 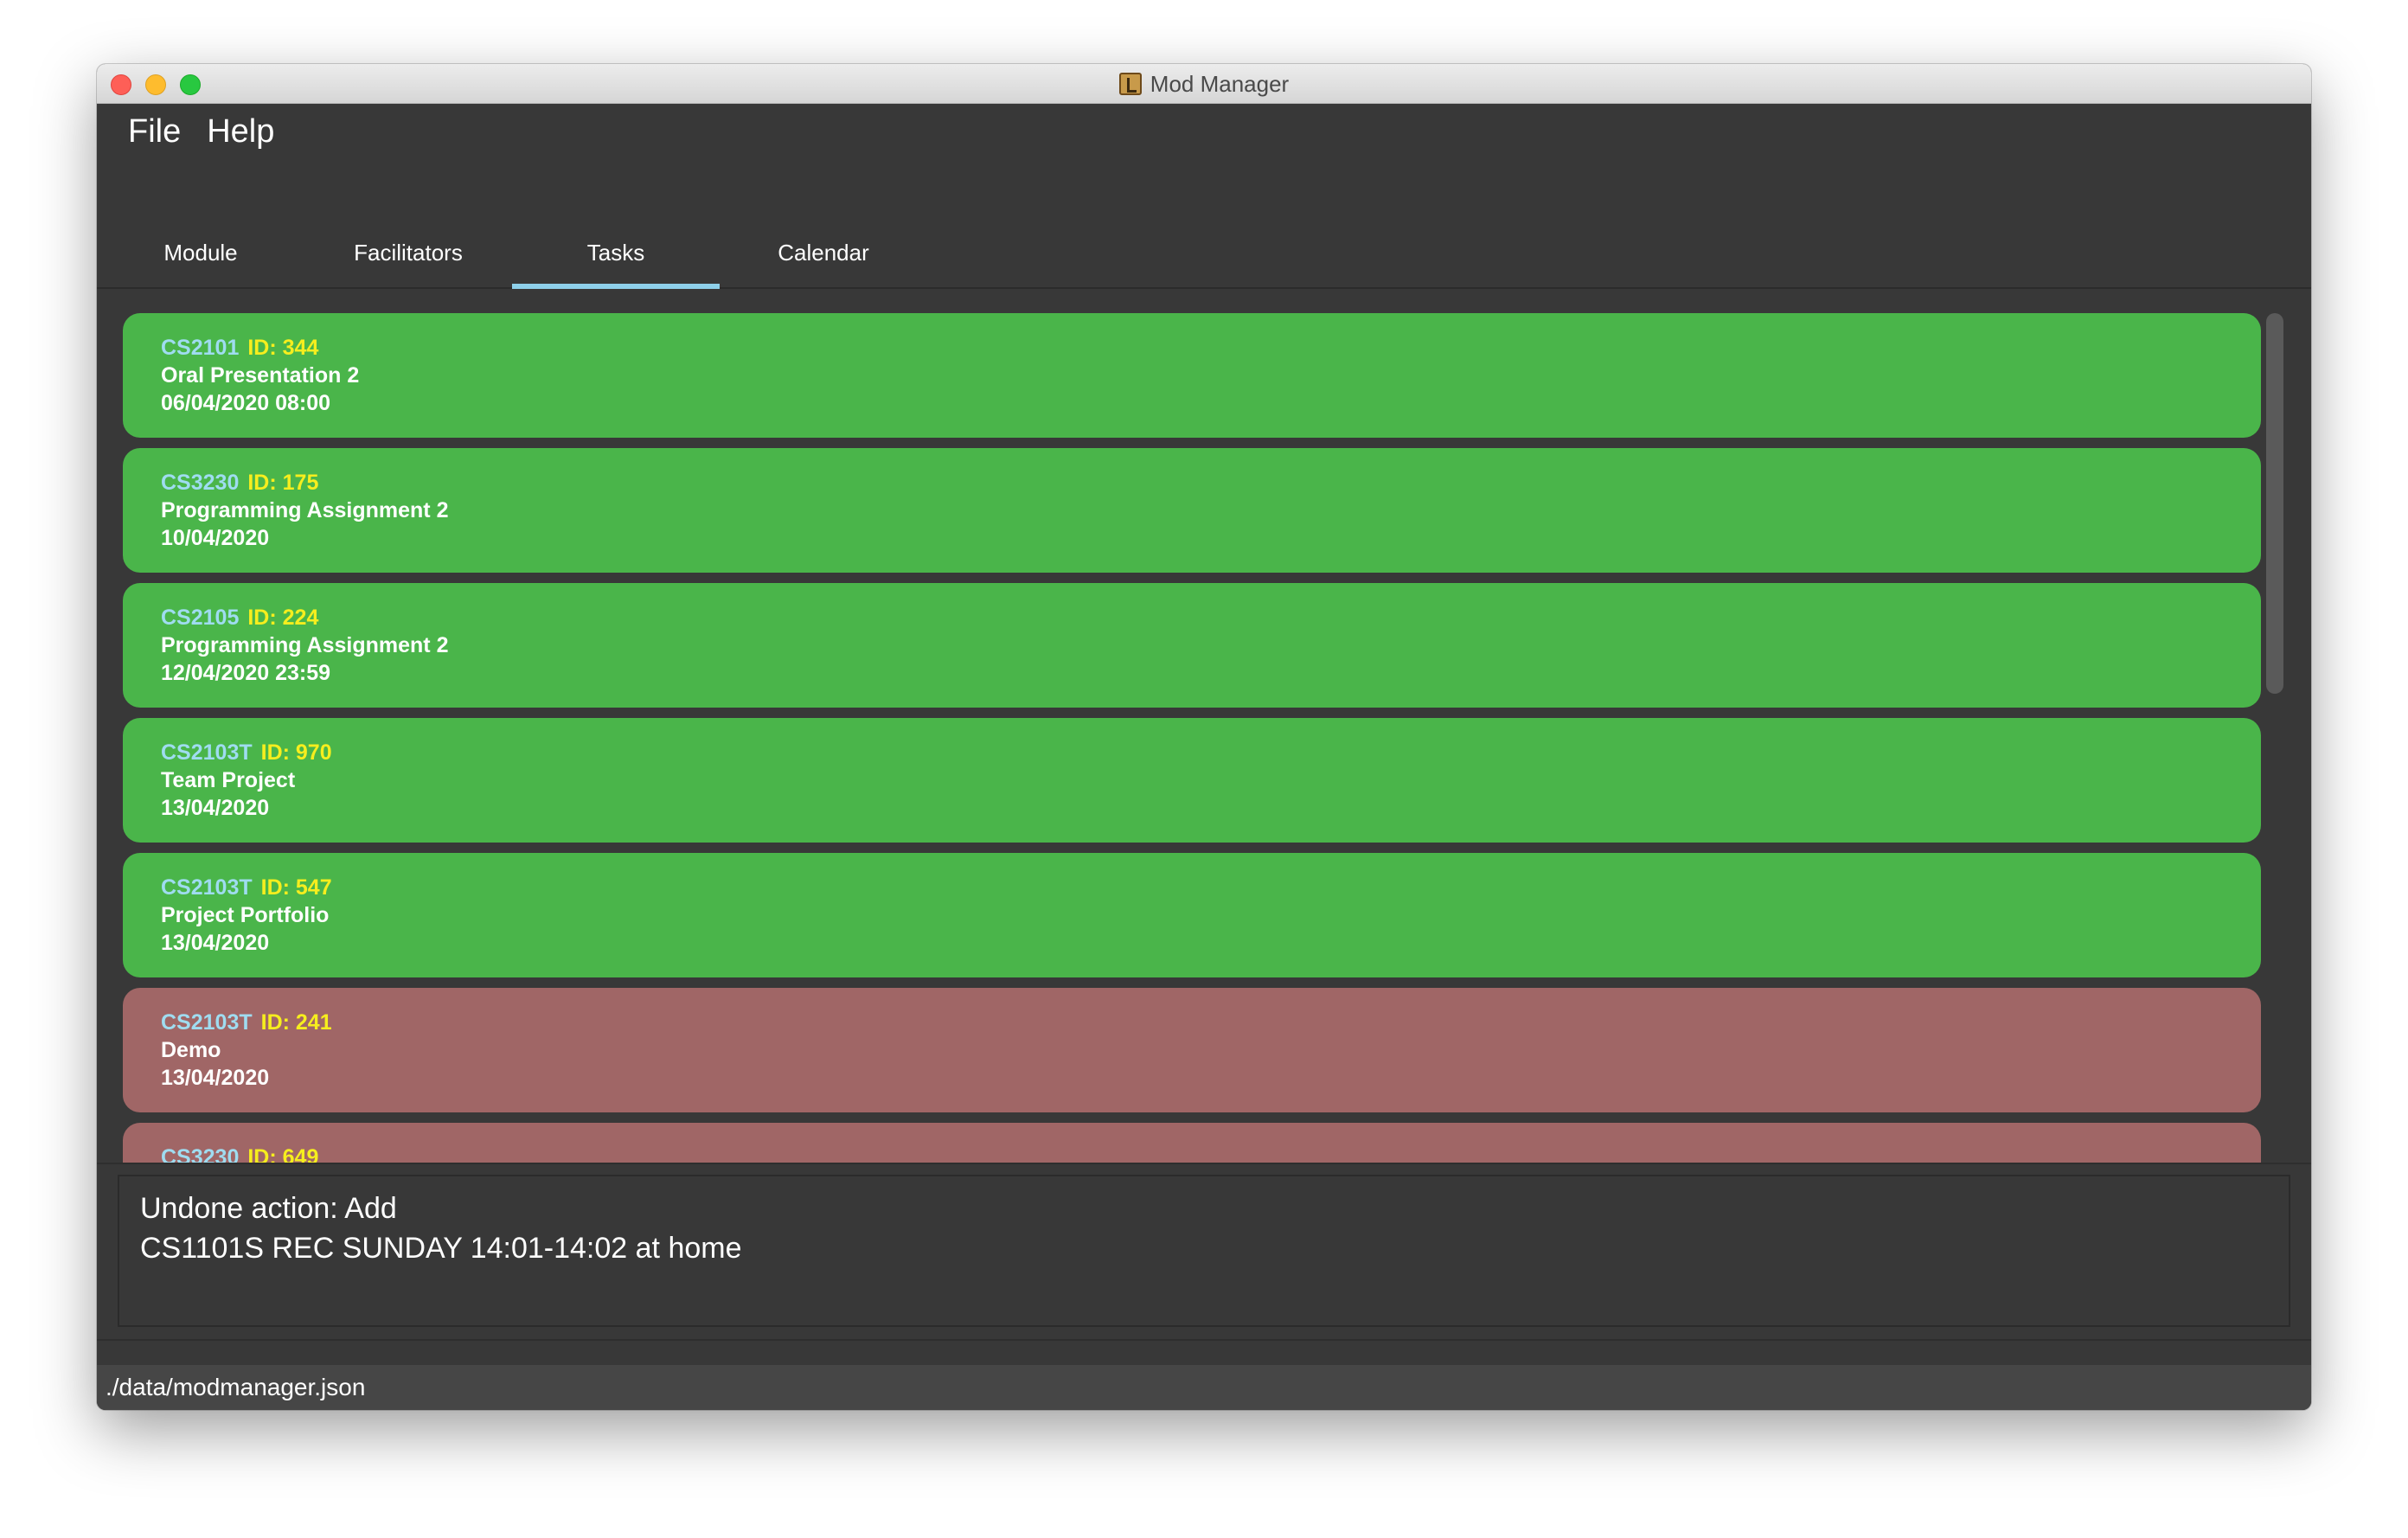 I want to click on task-card: CS2103T ID: 241 Demo 13/04/2020, so click(x=1192, y=1050).